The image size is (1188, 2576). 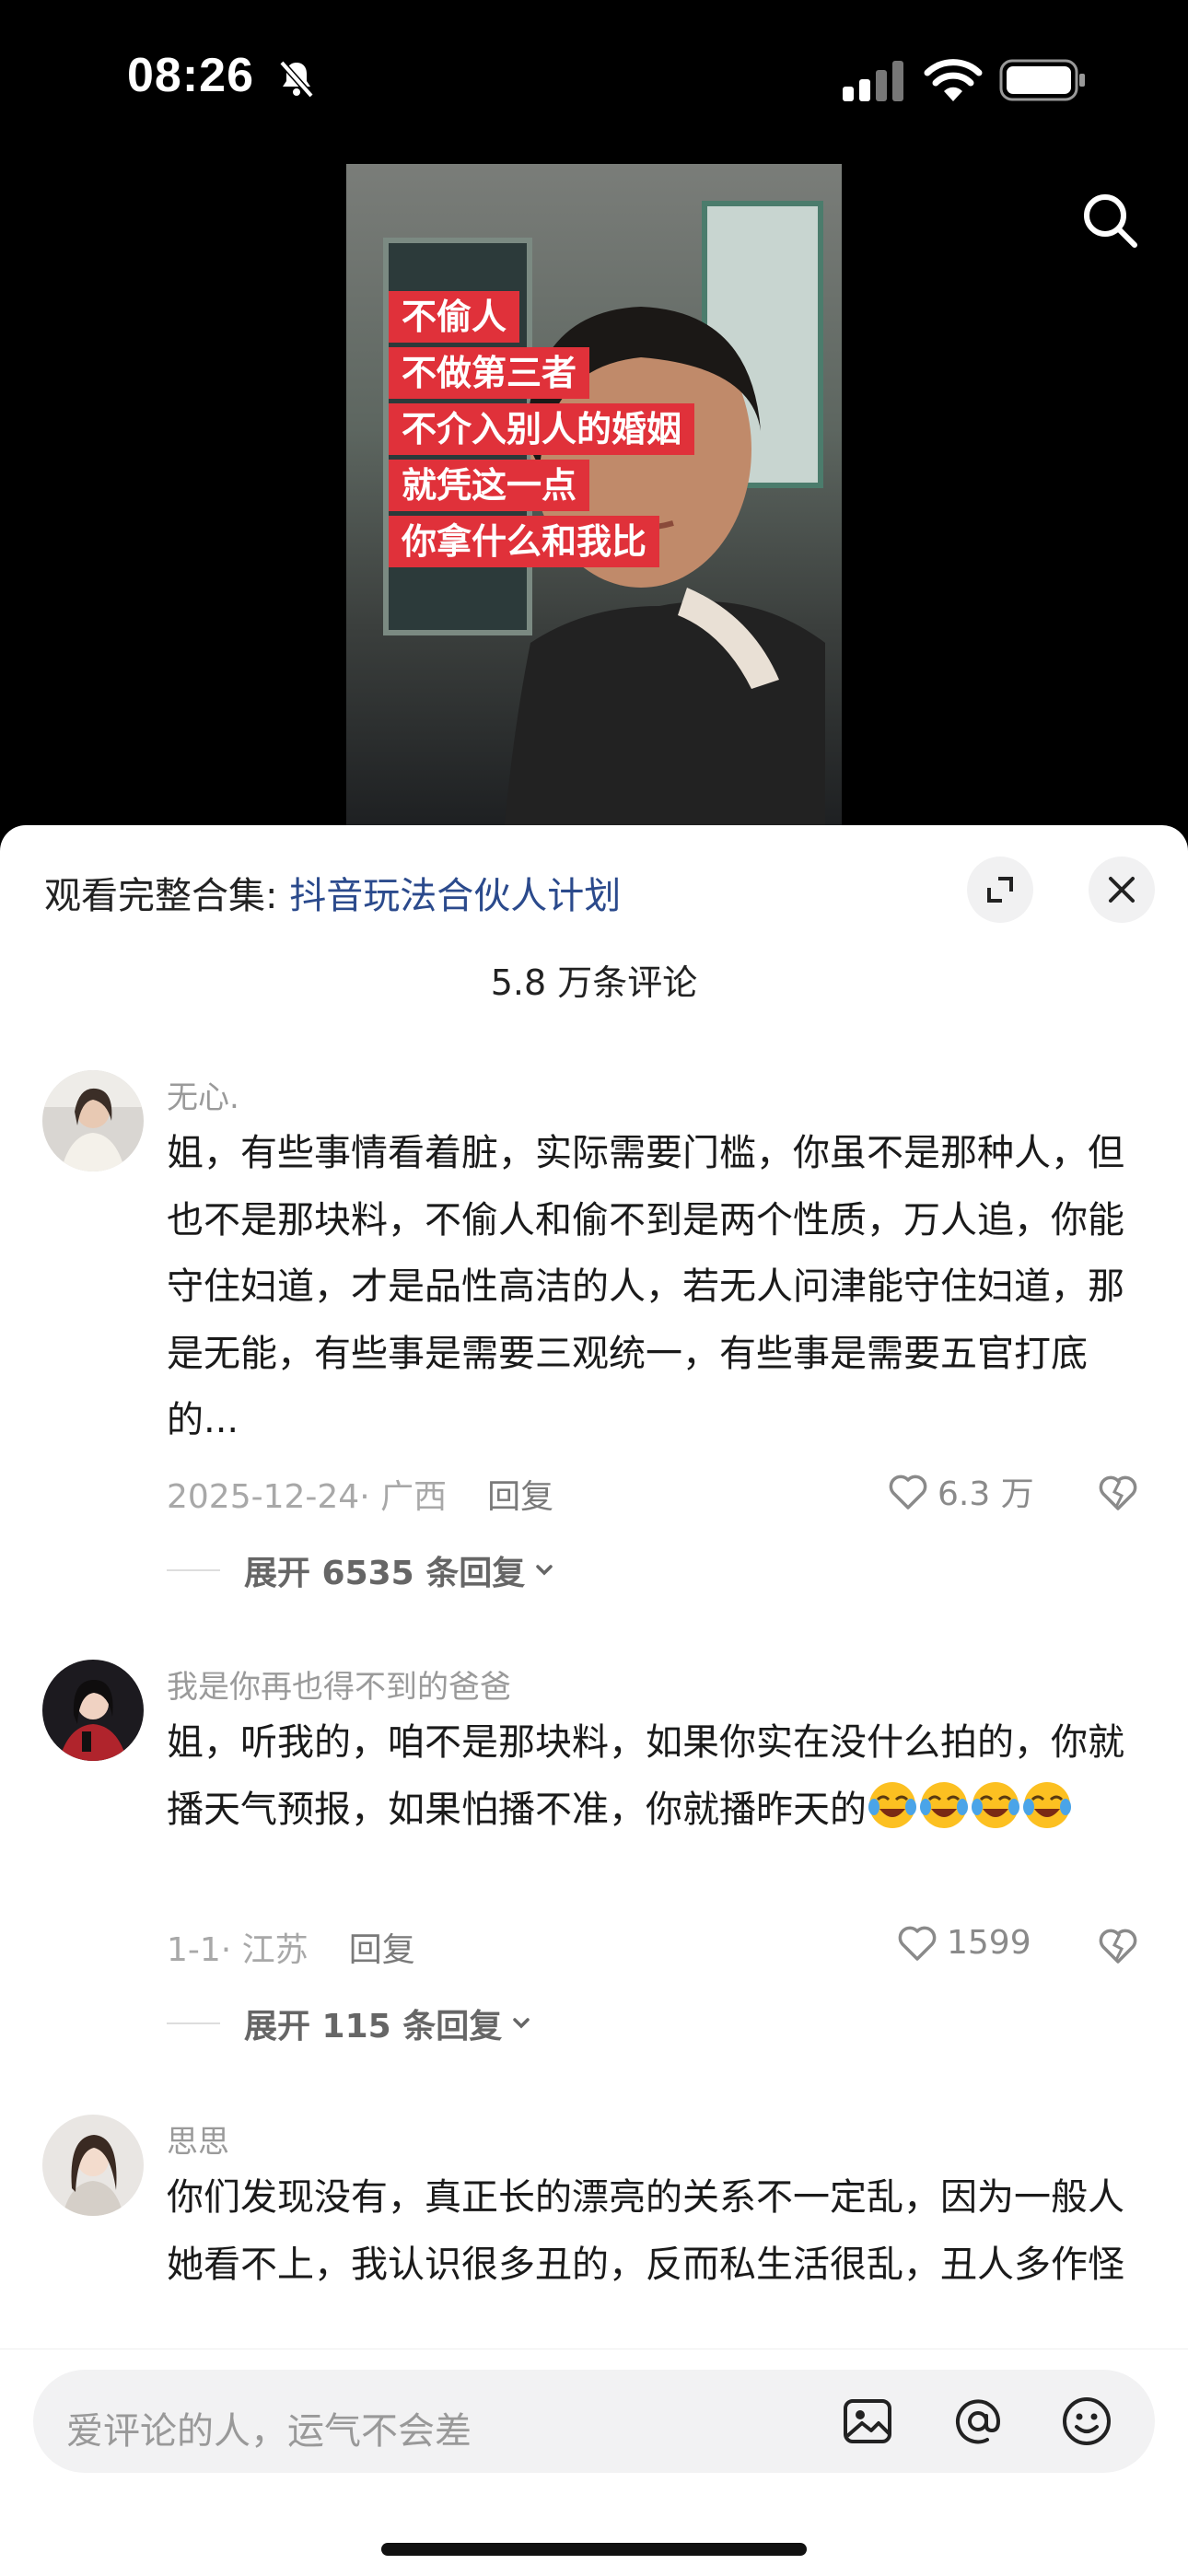 What do you see at coordinates (167, 896) in the screenshot?
I see `collection-prefix: 观看完整合集:` at bounding box center [167, 896].